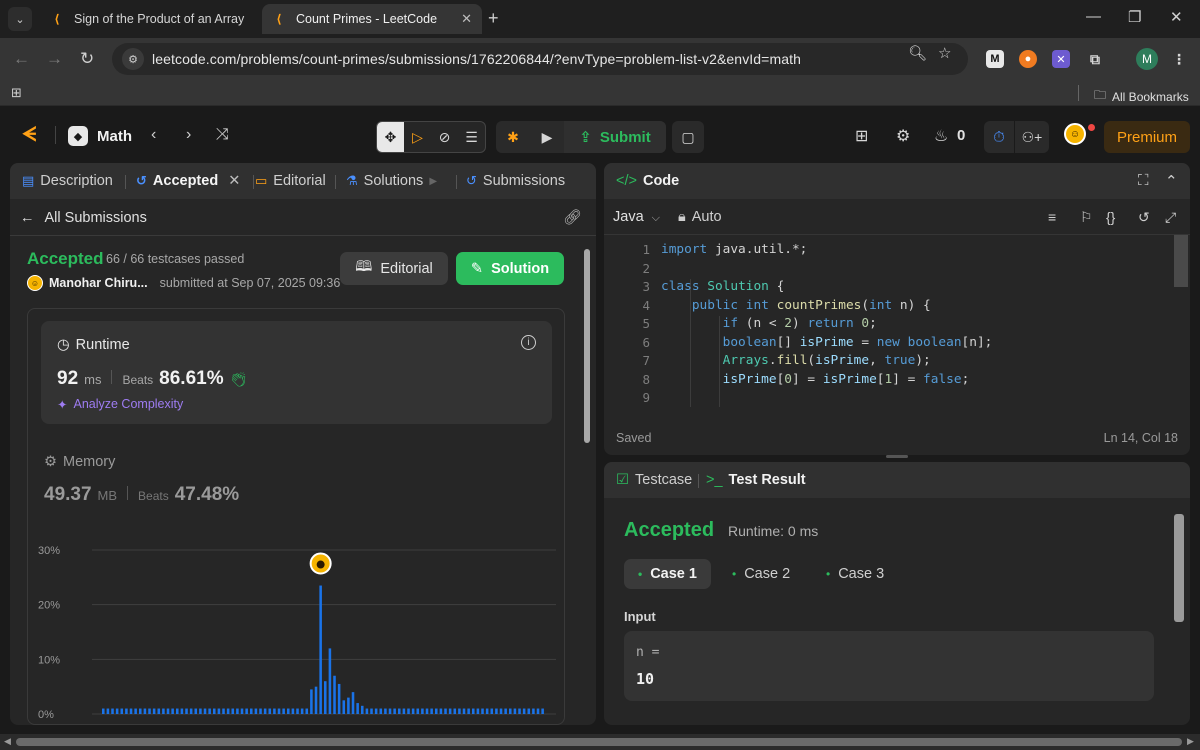 This screenshot has width=1200, height=750. I want to click on result-scrollbar, so click(1179, 568).